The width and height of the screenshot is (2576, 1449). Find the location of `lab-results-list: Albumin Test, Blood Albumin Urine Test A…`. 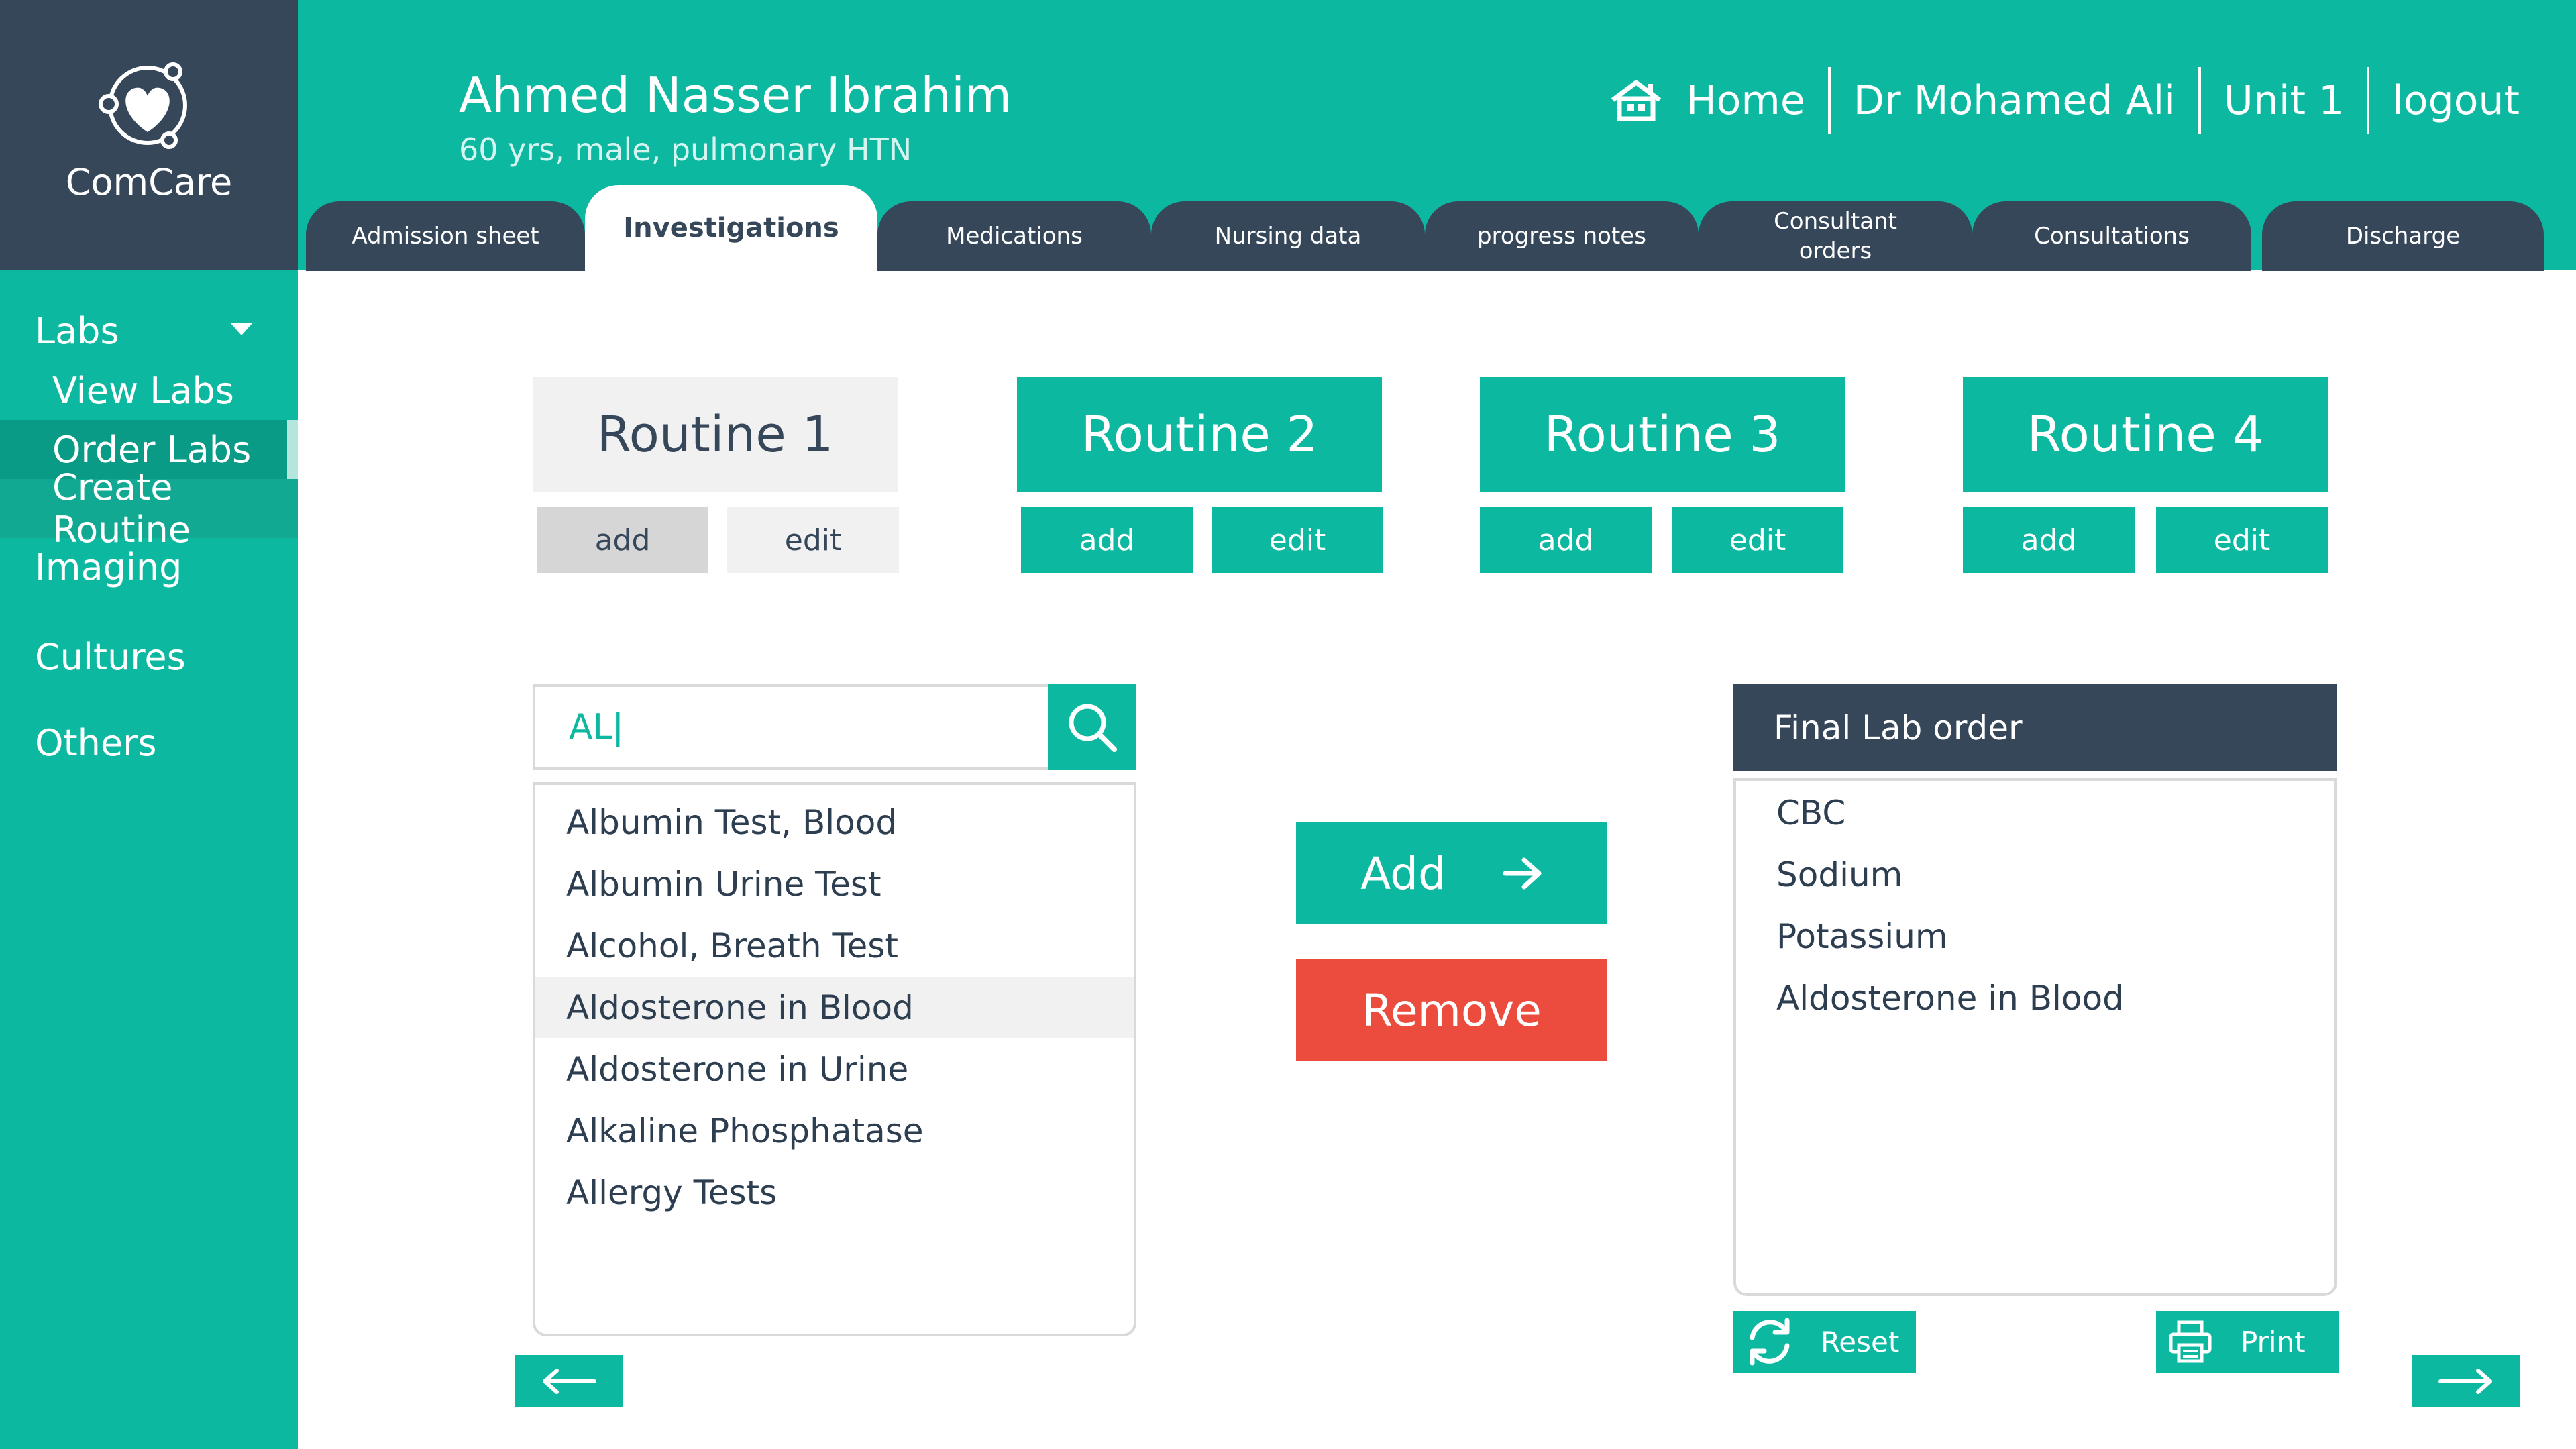

lab-results-list: Albumin Test, Blood Albumin Urine Test A… is located at coordinates (834, 1059).